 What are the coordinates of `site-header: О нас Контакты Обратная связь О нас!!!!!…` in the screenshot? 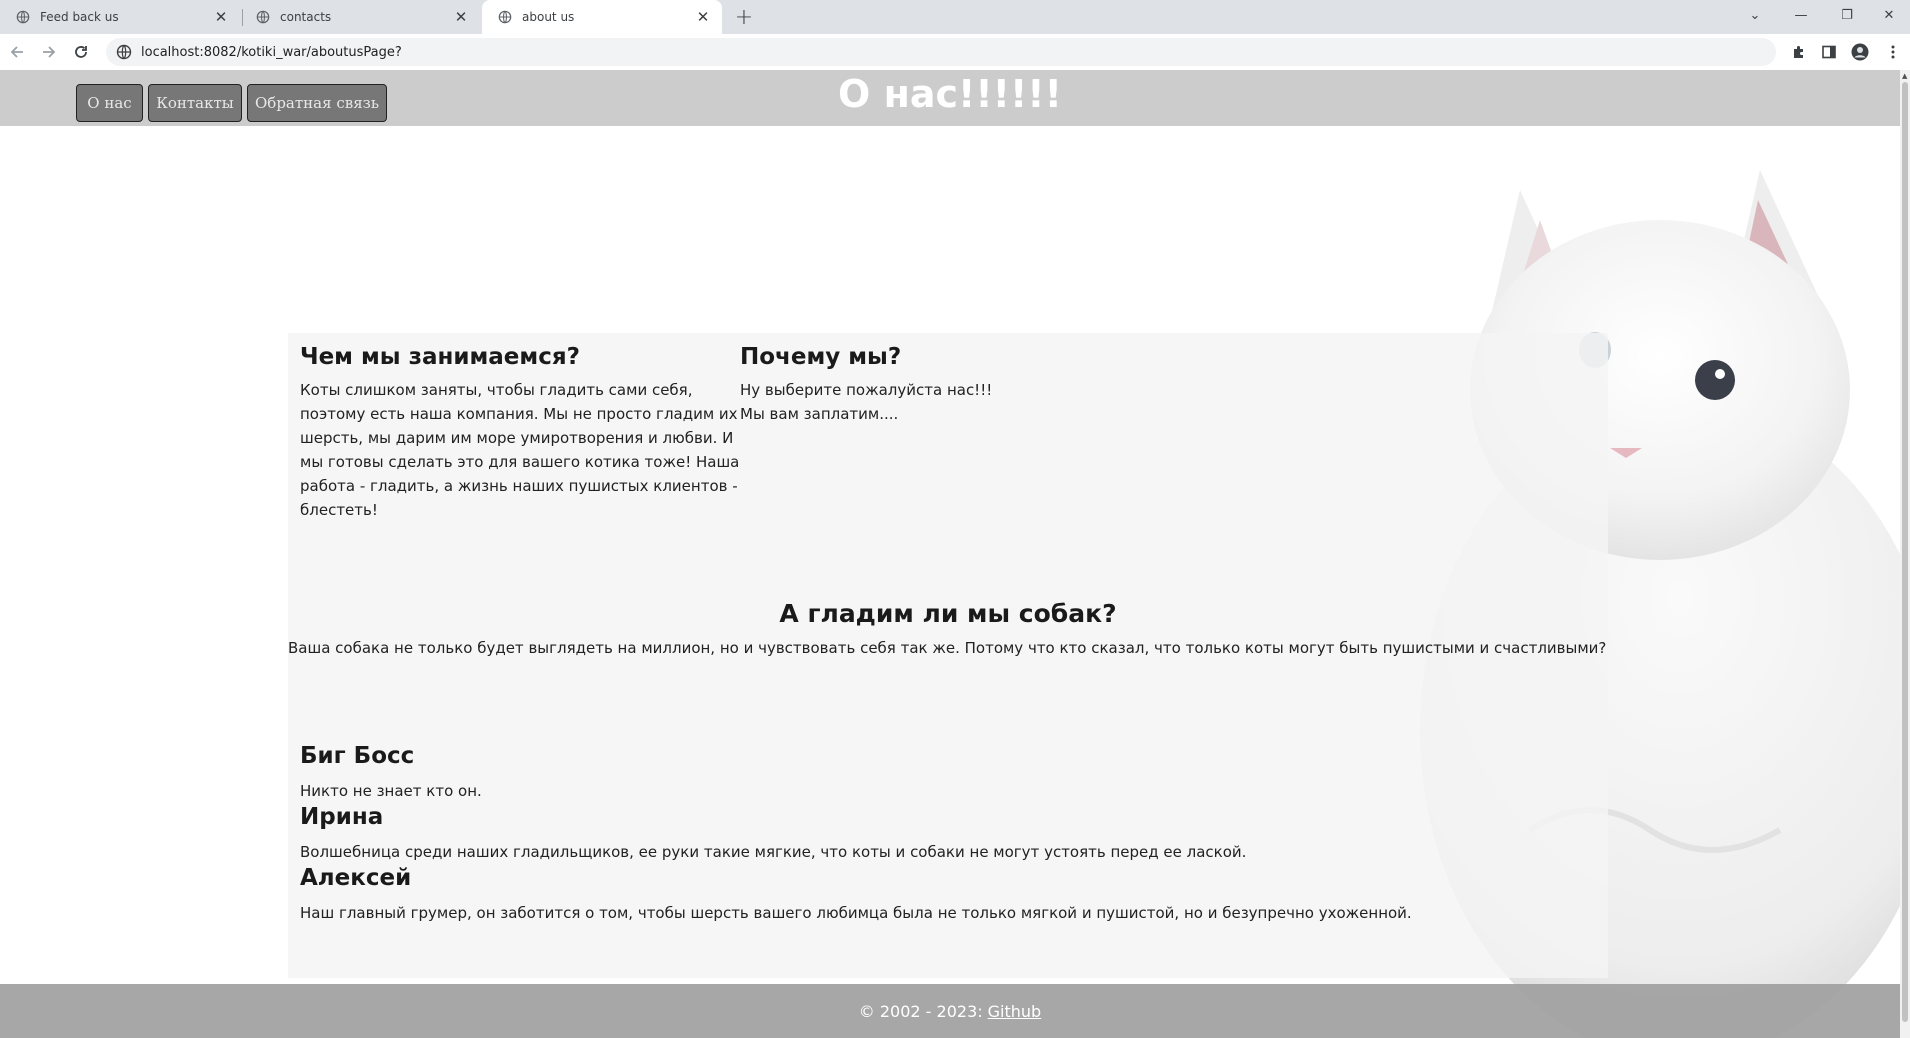 It's located at (950, 98).